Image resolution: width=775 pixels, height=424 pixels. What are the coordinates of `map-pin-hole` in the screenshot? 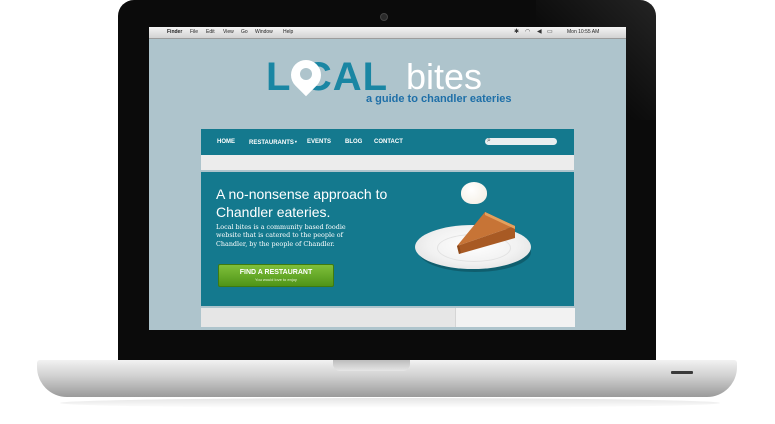 It's located at (306, 74).